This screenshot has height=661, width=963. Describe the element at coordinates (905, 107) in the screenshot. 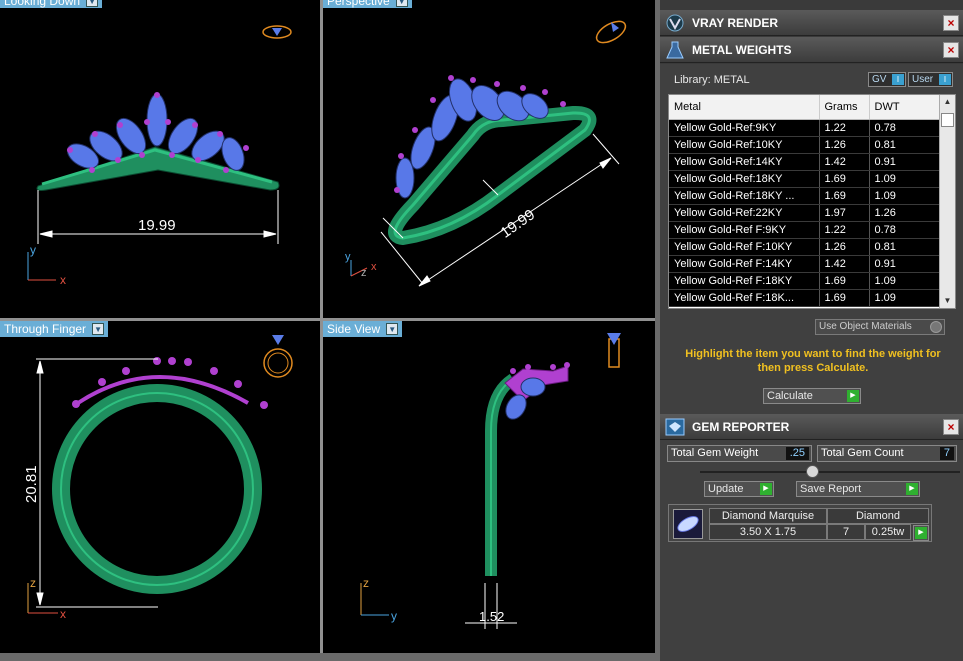

I see `column-header-dwt: DWT` at that location.